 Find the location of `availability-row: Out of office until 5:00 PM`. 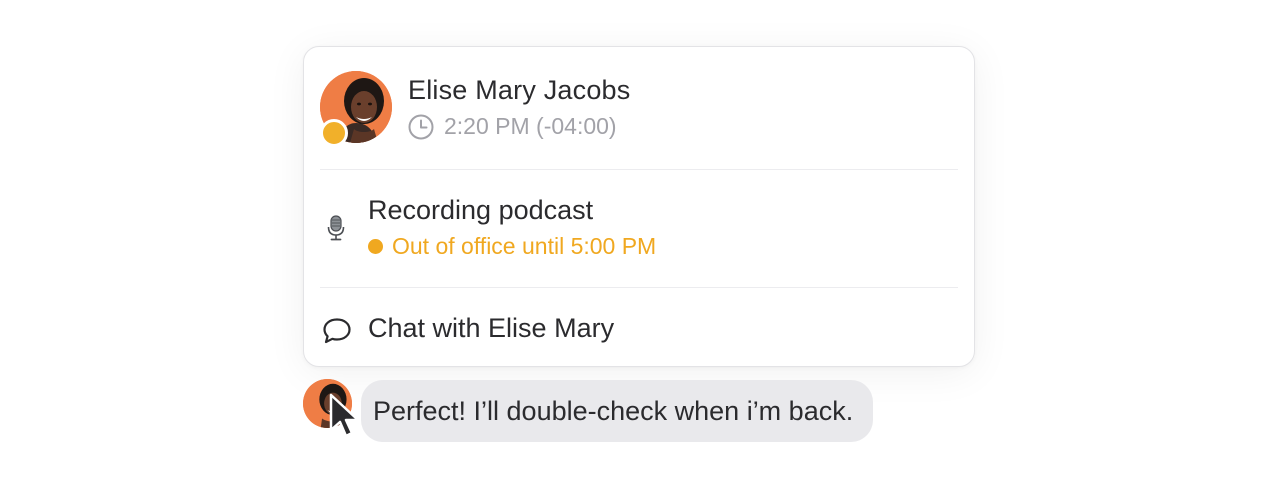

availability-row: Out of office until 5:00 PM is located at coordinates (512, 246).